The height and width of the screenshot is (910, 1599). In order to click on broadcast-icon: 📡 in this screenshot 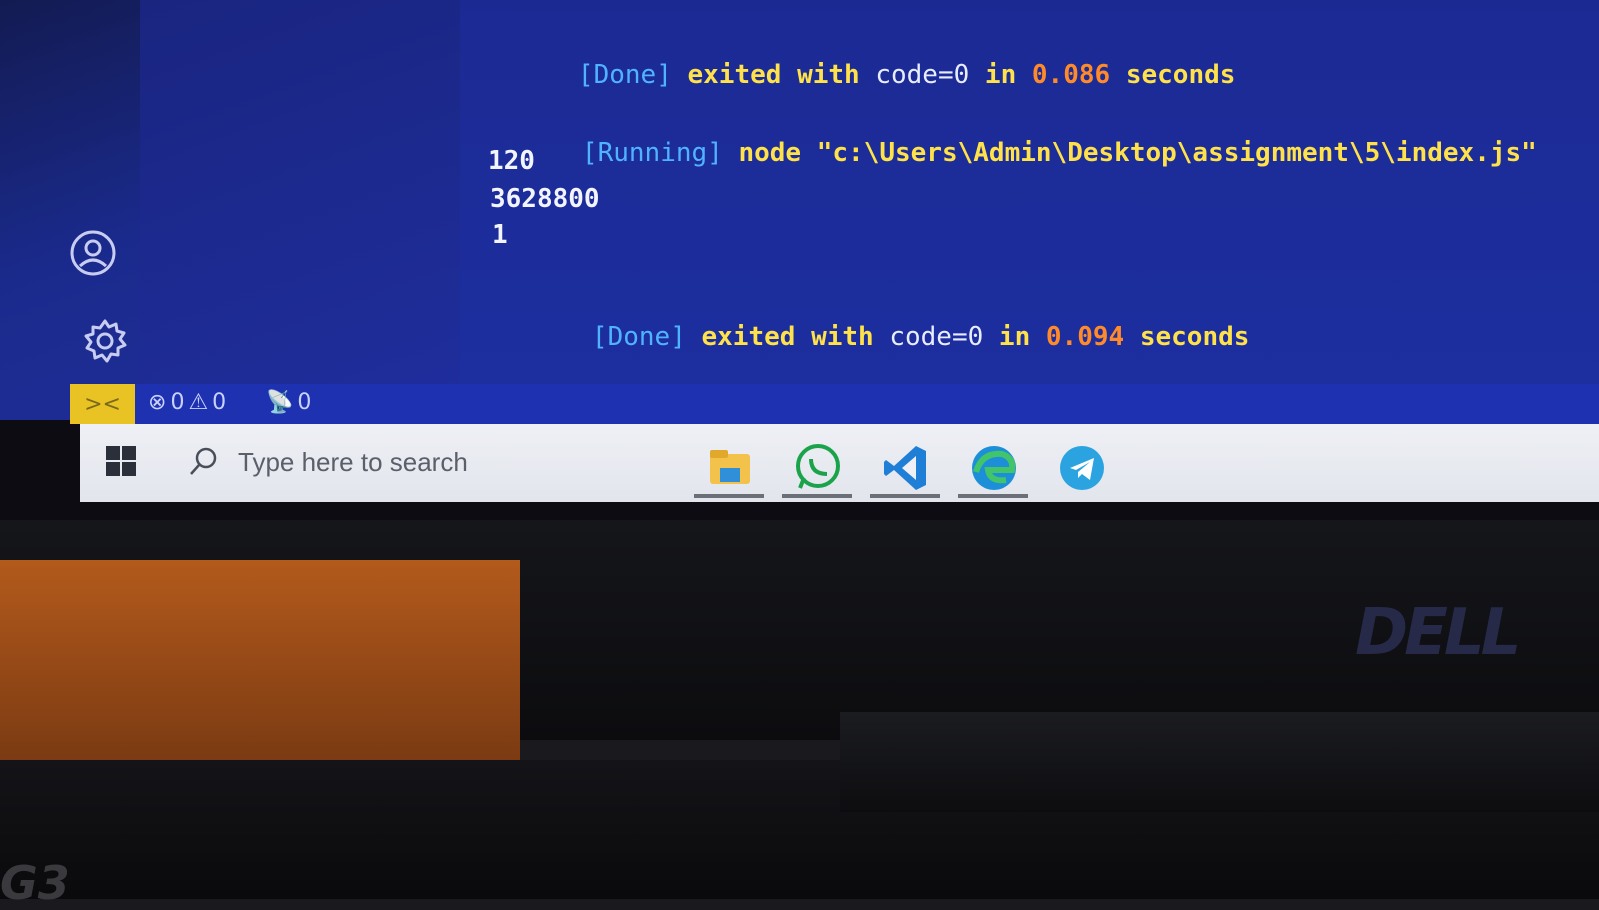, I will do `click(280, 402)`.